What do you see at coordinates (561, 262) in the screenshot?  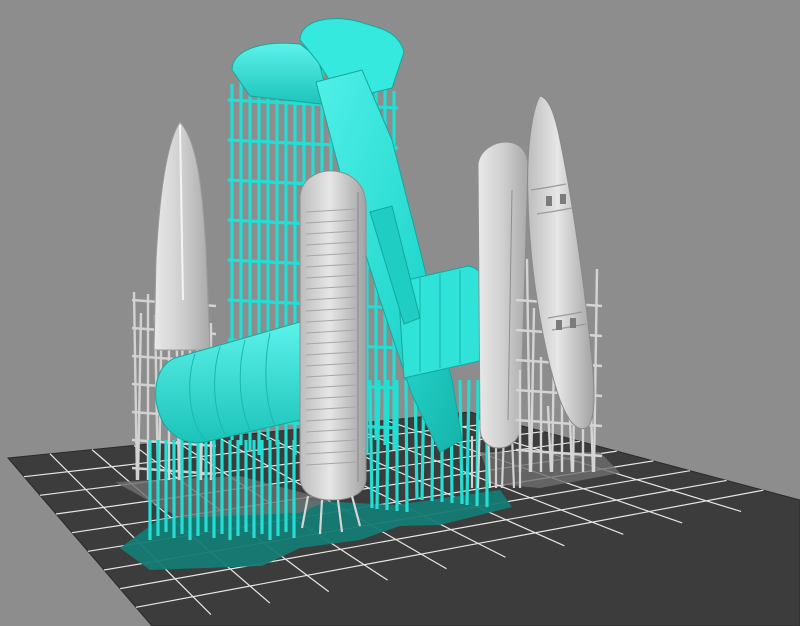 I see `fuselage-body` at bounding box center [561, 262].